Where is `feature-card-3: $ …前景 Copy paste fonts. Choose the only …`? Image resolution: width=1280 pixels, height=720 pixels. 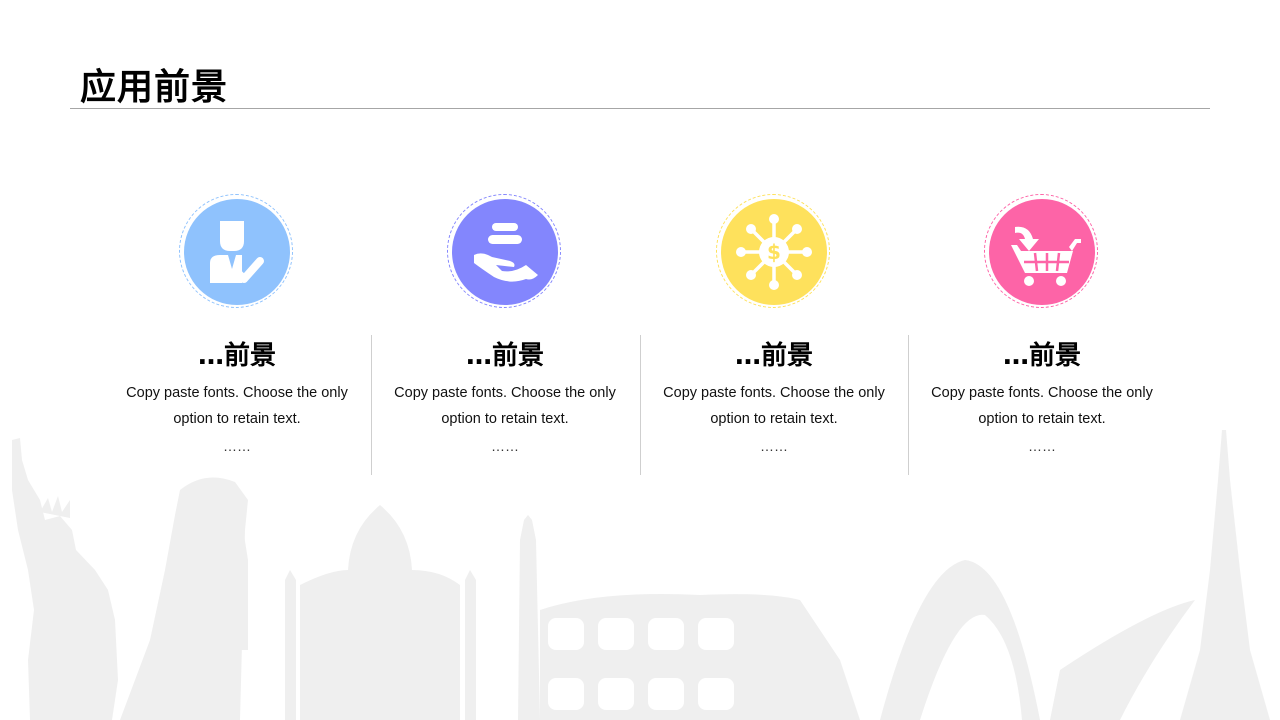
feature-card-3: $ …前景 Copy paste fonts. Choose the only … is located at coordinates (774, 335).